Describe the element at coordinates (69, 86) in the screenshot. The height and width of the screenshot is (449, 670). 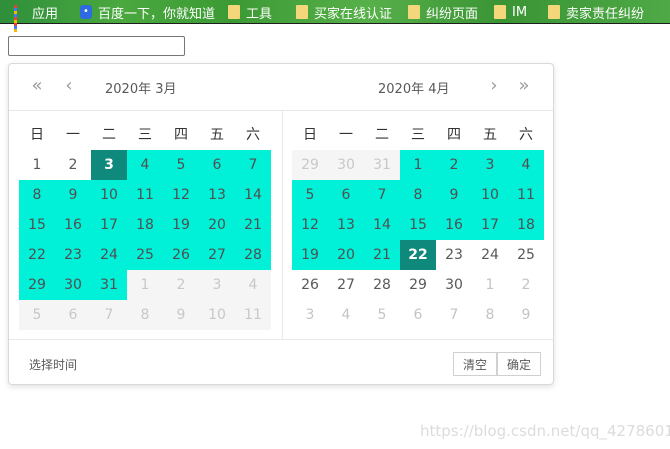
I see `prev-month-icon: ‹` at that location.